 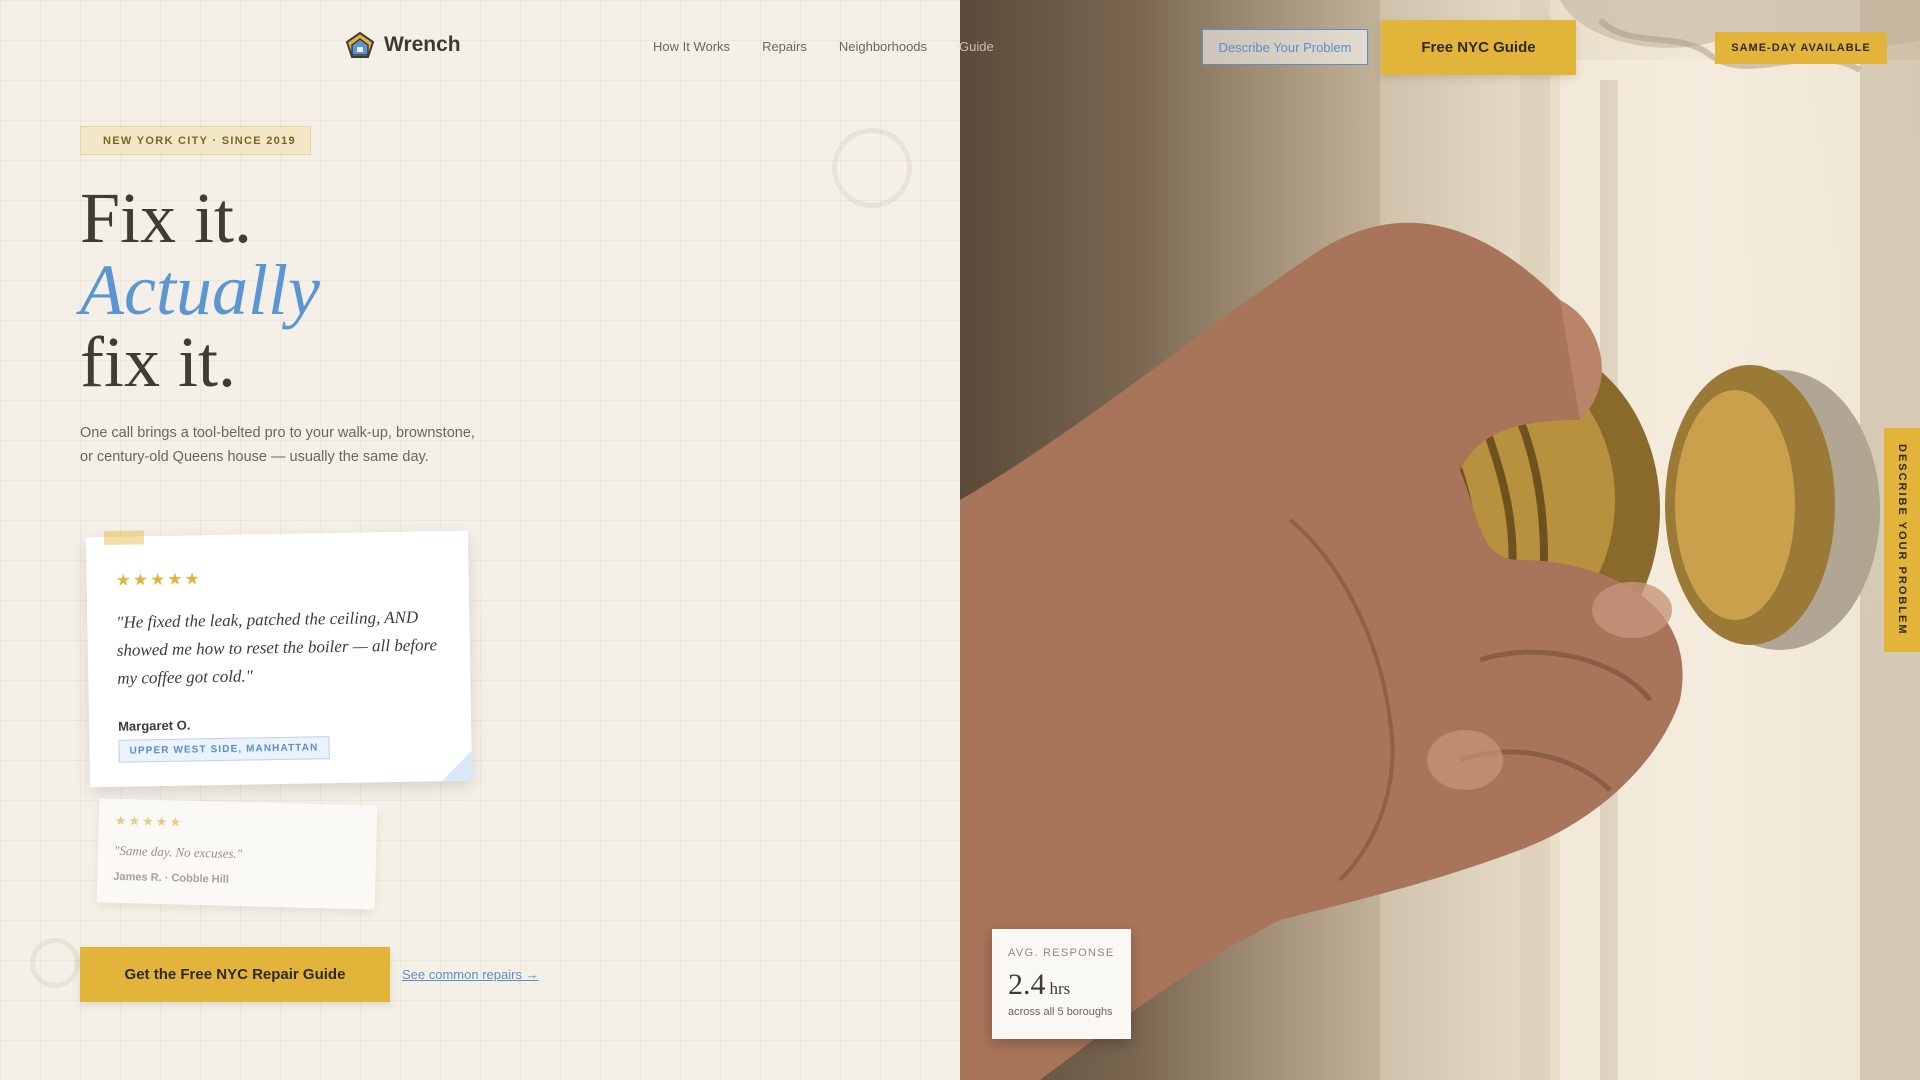 I want to click on main-nav: How It Works Repairs Neighborhoods Guide, so click(x=823, y=46).